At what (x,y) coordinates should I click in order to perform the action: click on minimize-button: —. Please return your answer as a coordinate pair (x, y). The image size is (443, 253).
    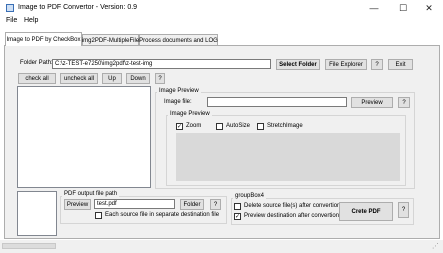
    Looking at the image, I should click on (374, 8).